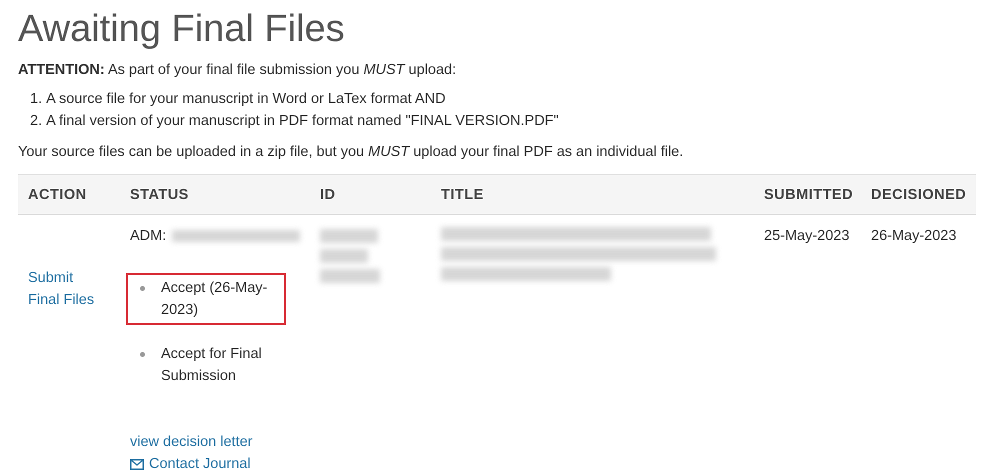 The image size is (992, 471). What do you see at coordinates (351, 152) in the screenshot?
I see `note-text: Your source files can be uploaded in a zip file, but you MUST upload your final PDF as an individual file.` at bounding box center [351, 152].